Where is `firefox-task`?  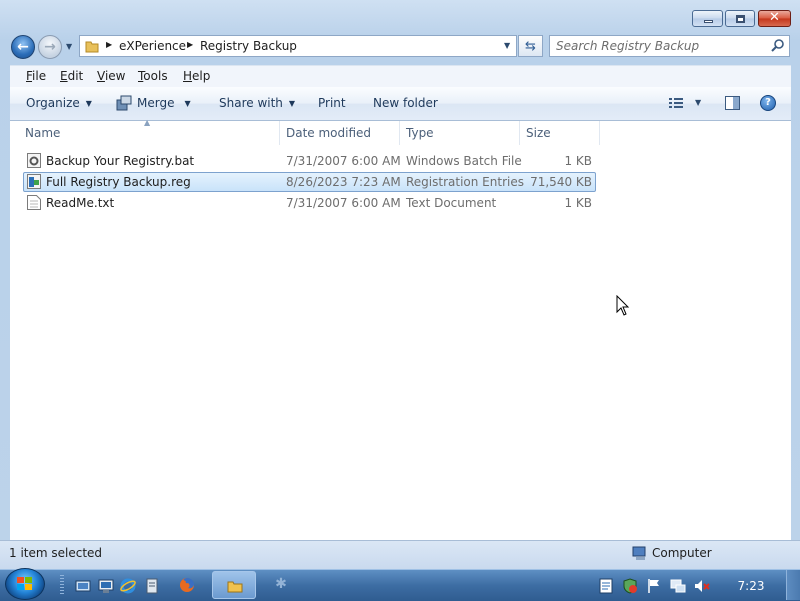
firefox-task is located at coordinates (187, 585).